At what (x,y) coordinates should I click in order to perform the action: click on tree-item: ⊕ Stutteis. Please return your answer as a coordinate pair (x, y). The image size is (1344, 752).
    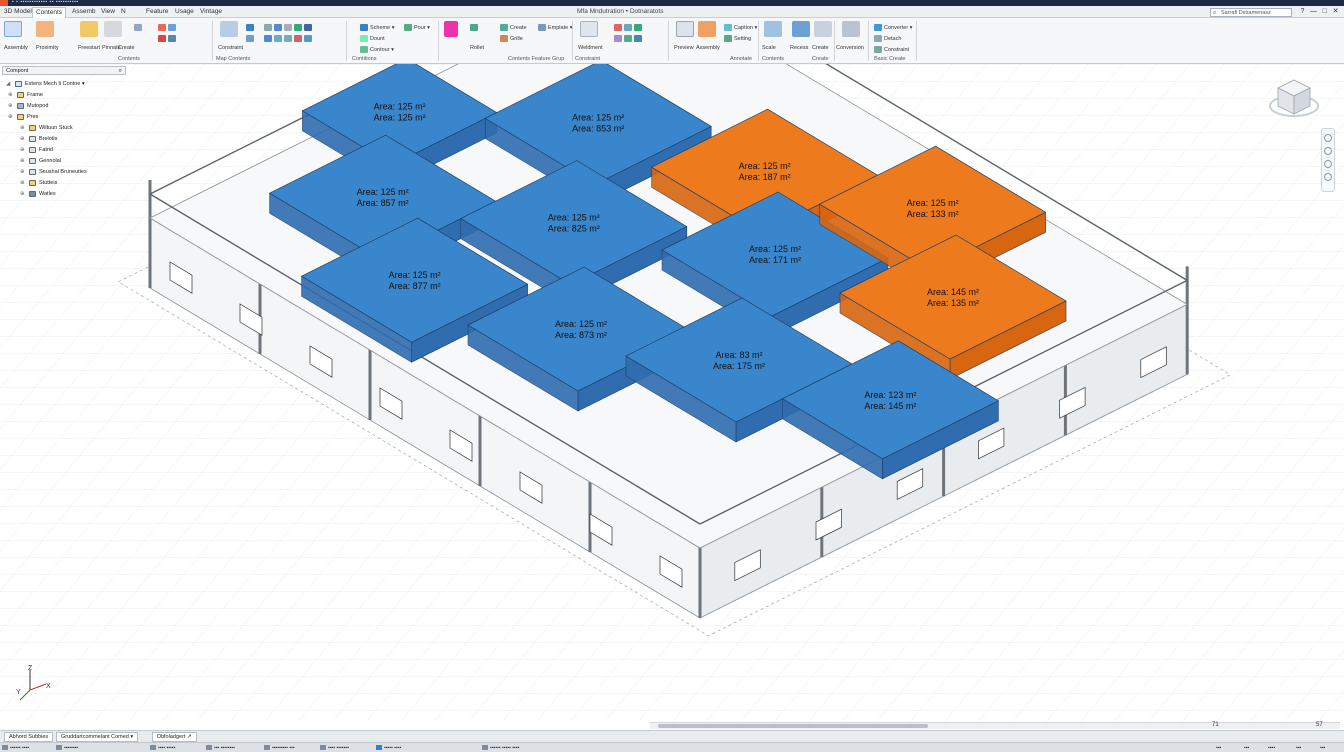
    Looking at the image, I should click on (38, 183).